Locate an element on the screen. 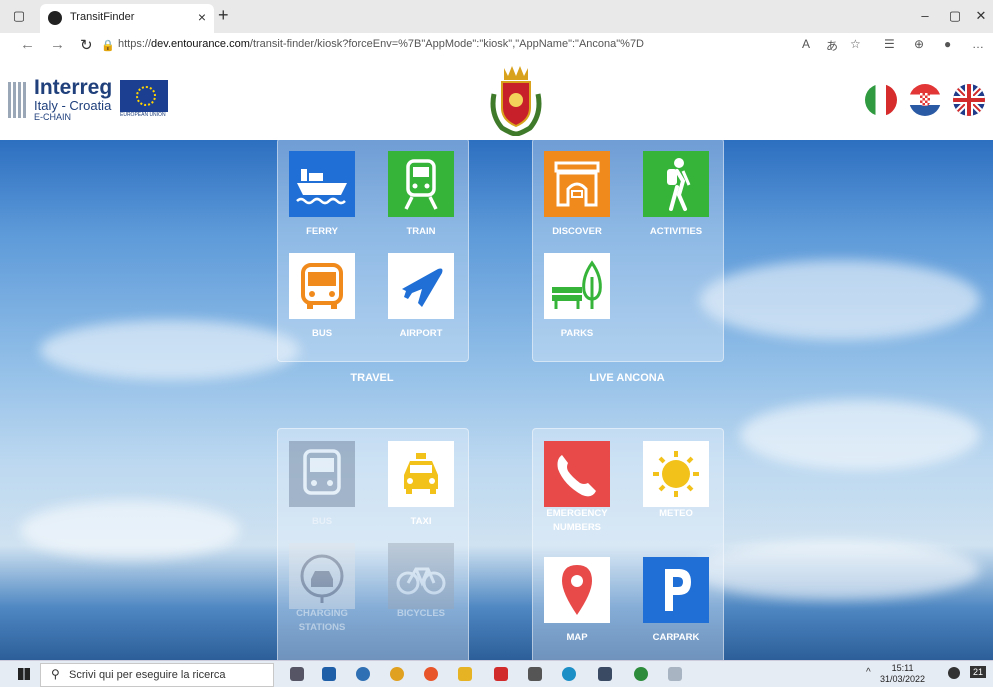  train-label: TRAIN is located at coordinates (421, 231).